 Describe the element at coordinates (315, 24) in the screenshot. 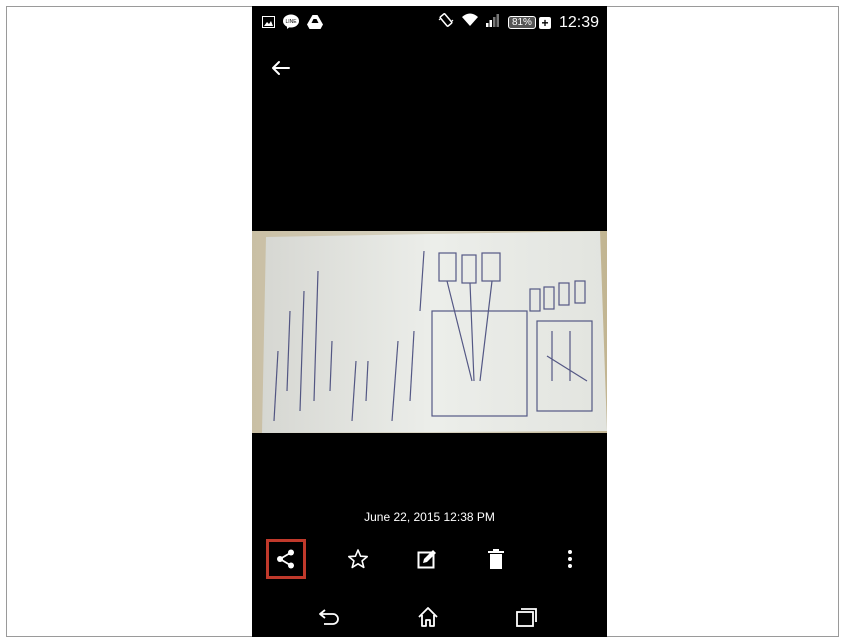

I see `drive-icon` at that location.